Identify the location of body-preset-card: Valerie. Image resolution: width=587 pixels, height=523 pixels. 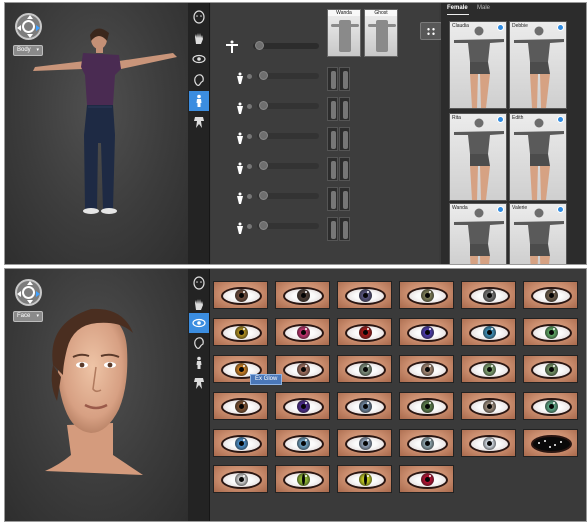
(538, 233).